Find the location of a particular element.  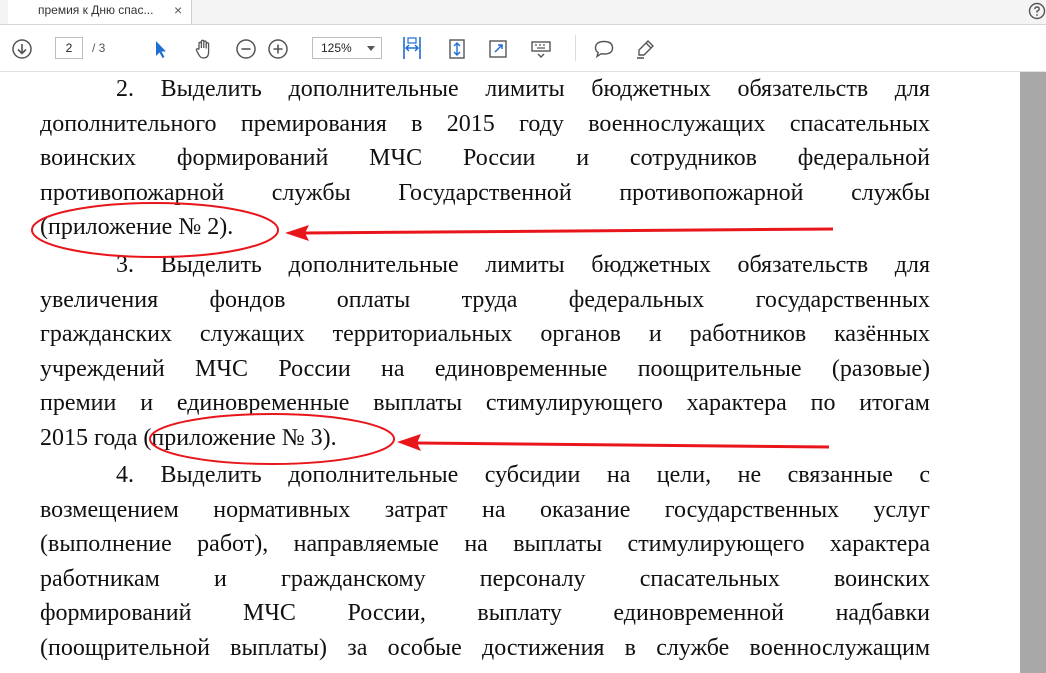

zoom-select: 125% is located at coordinates (347, 48).